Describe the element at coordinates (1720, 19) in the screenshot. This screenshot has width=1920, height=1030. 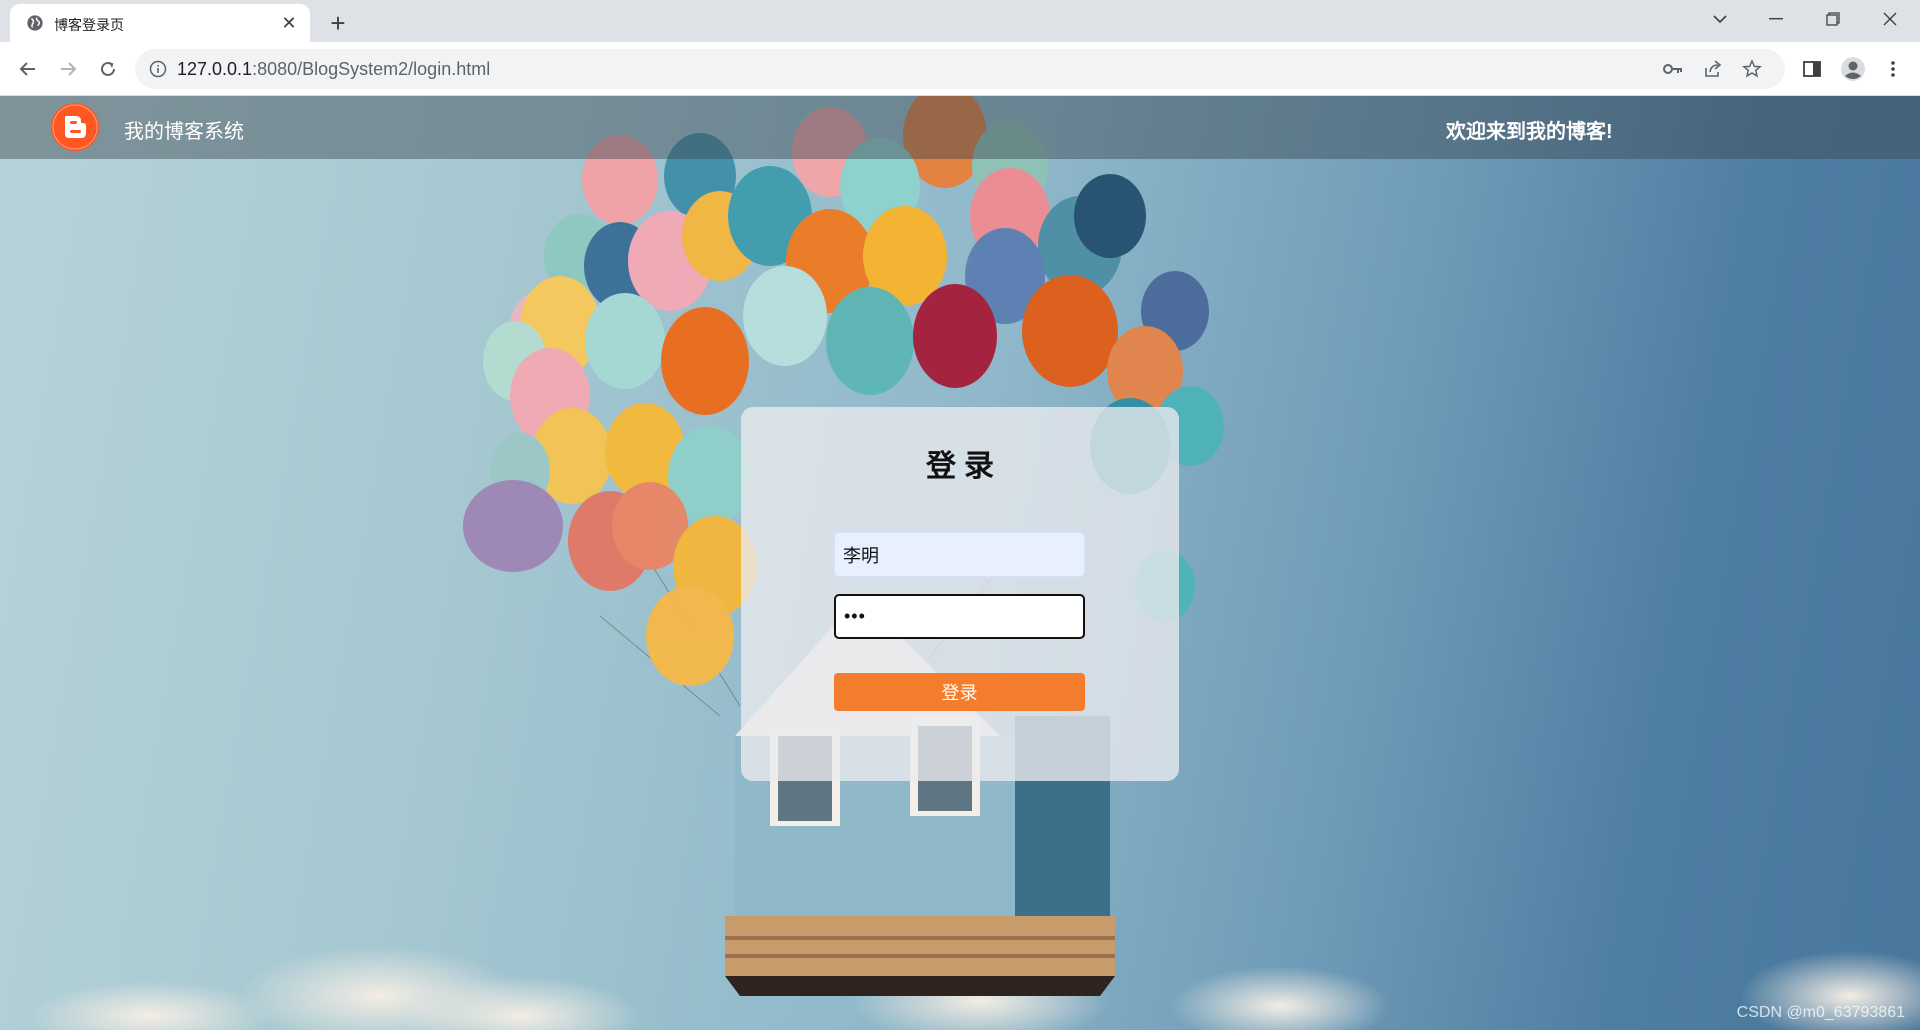
I see `tab-search-chevron-icon` at that location.